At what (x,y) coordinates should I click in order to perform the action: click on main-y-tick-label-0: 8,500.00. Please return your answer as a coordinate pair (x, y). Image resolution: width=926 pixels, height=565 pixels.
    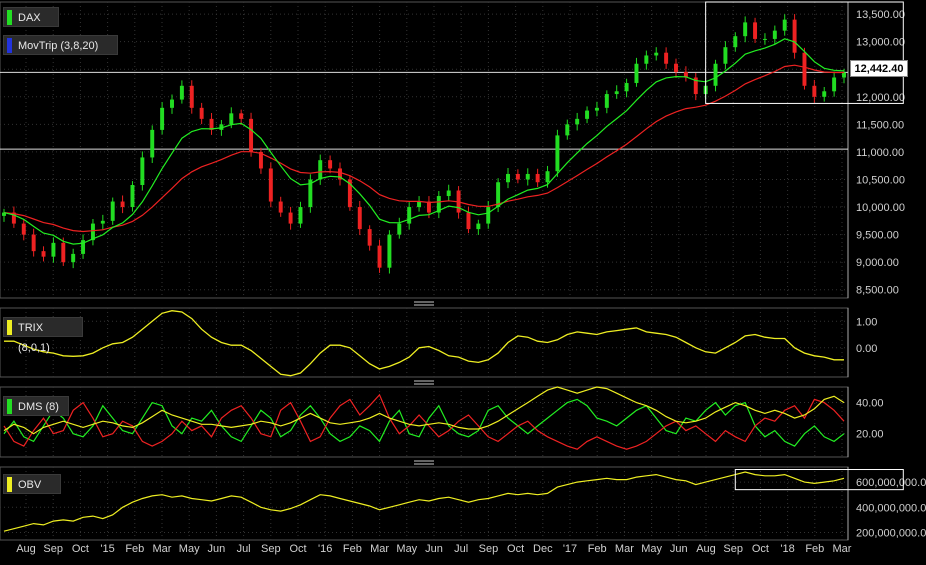
    Looking at the image, I should click on (877, 291).